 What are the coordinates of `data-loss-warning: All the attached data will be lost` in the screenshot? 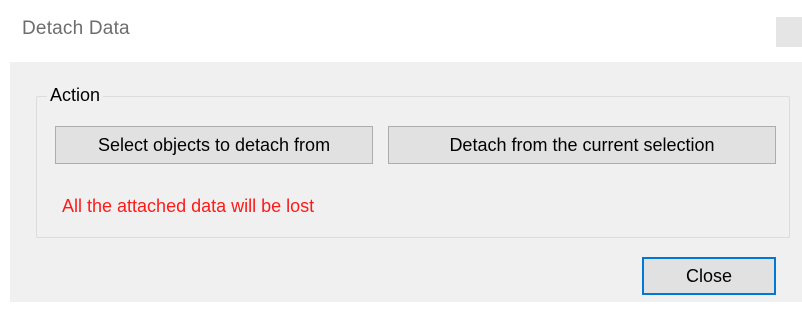 It's located at (188, 206).